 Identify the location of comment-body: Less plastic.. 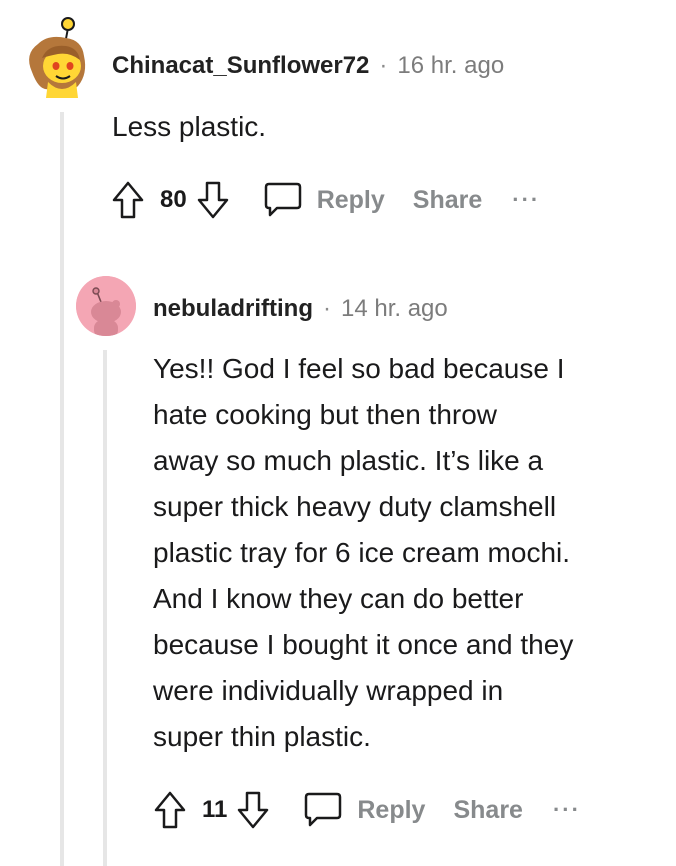
(189, 126).